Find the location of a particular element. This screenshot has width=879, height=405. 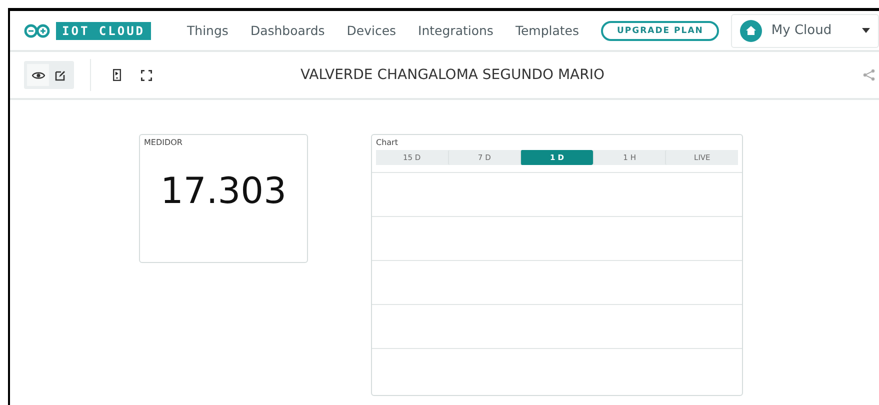

infinity-logo-icon is located at coordinates (37, 31).